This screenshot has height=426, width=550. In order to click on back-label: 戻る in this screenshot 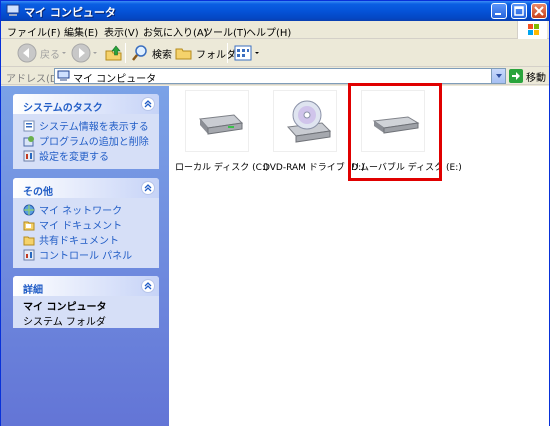, I will do `click(50, 55)`.